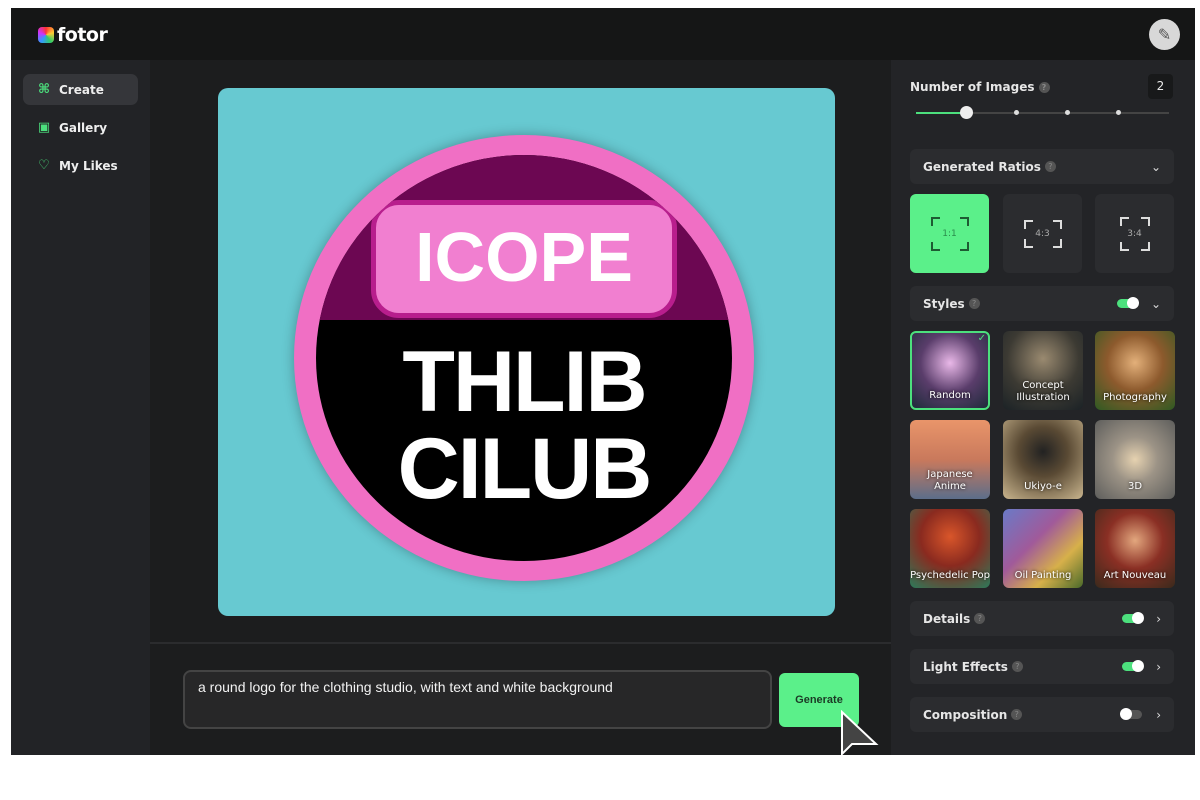 The height and width of the screenshot is (800, 1200). Describe the element at coordinates (982, 166) in the screenshot. I see `ratios-label: Generated Ratios` at that location.